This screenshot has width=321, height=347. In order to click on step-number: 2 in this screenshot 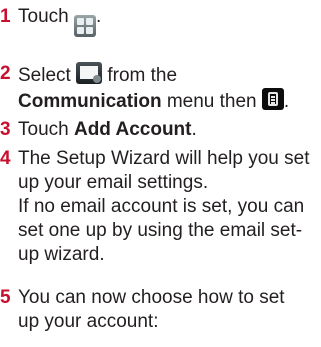, I will do `click(5, 73)`.